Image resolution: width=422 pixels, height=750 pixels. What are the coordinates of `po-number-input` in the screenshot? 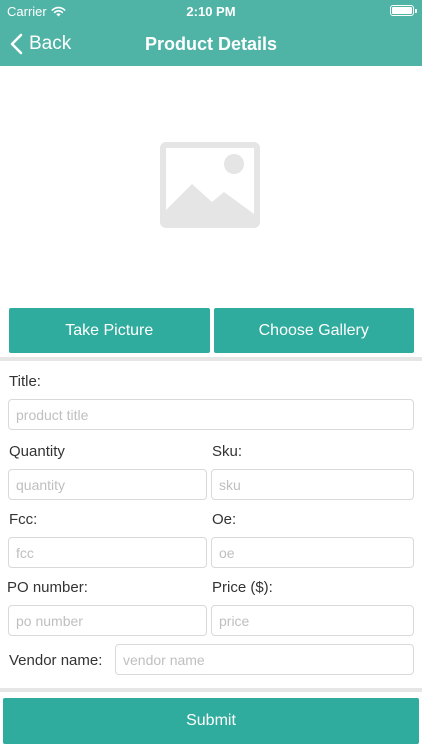 It's located at (107, 620).